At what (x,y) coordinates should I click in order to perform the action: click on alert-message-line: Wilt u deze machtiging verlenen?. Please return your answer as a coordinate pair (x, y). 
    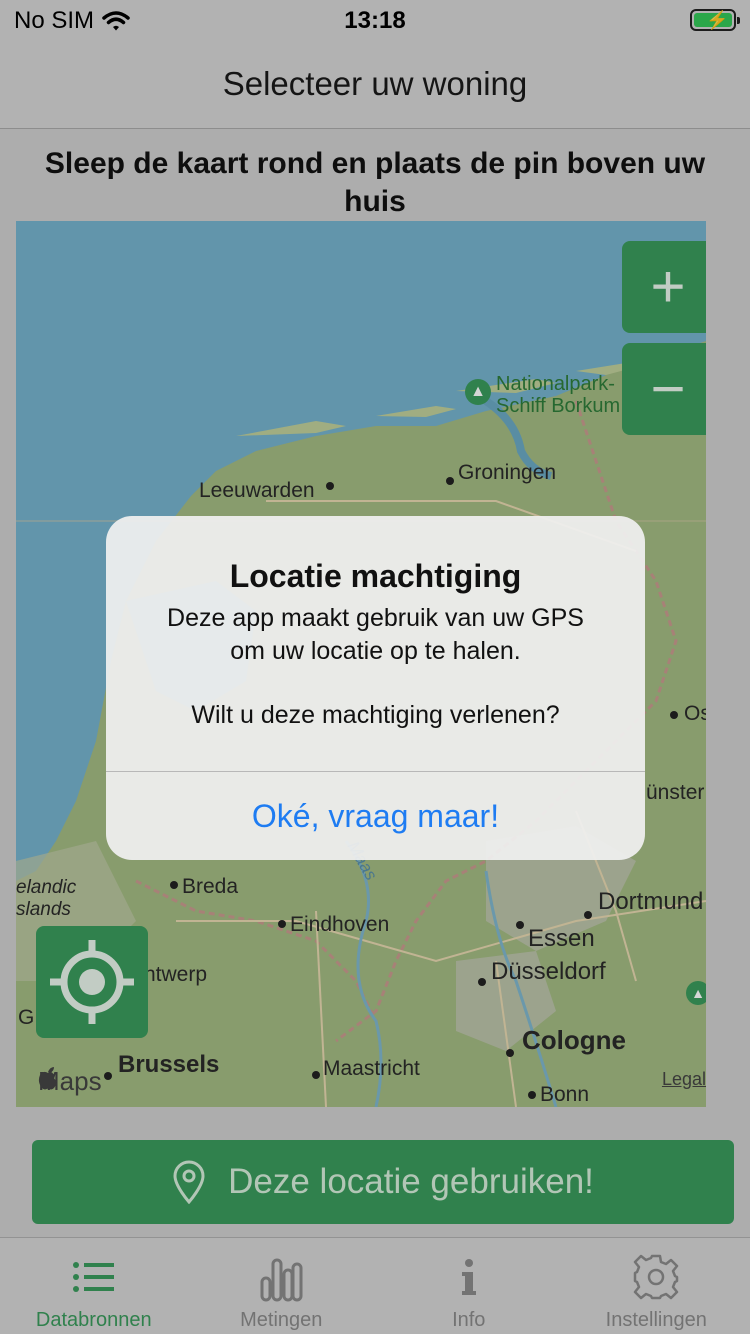
    Looking at the image, I should click on (375, 715).